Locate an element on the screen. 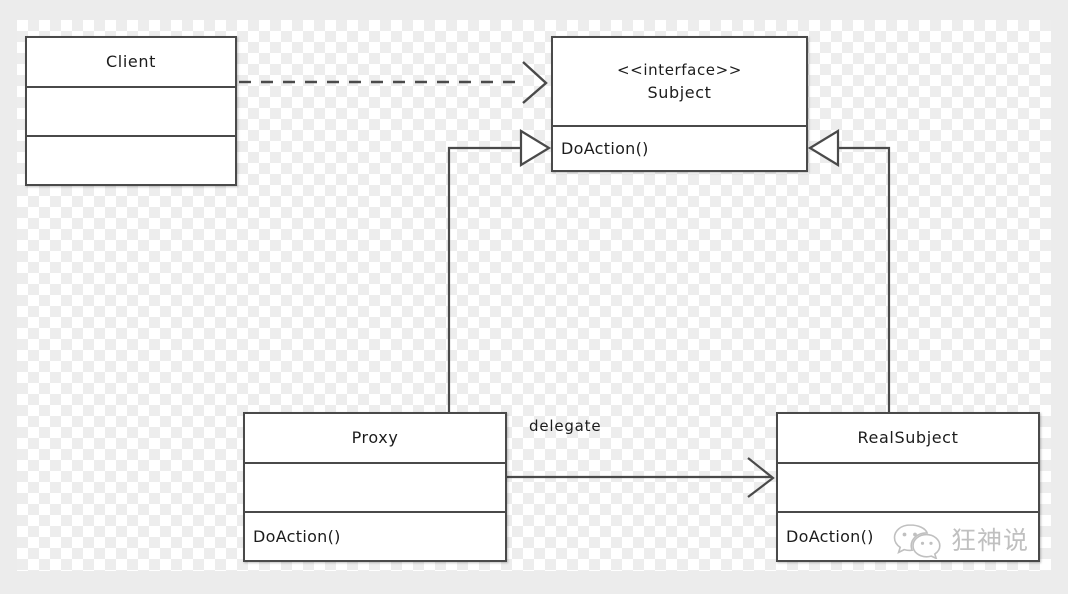 The width and height of the screenshot is (1068, 594). edge-proxy-to-subject is located at coordinates (499, 270).